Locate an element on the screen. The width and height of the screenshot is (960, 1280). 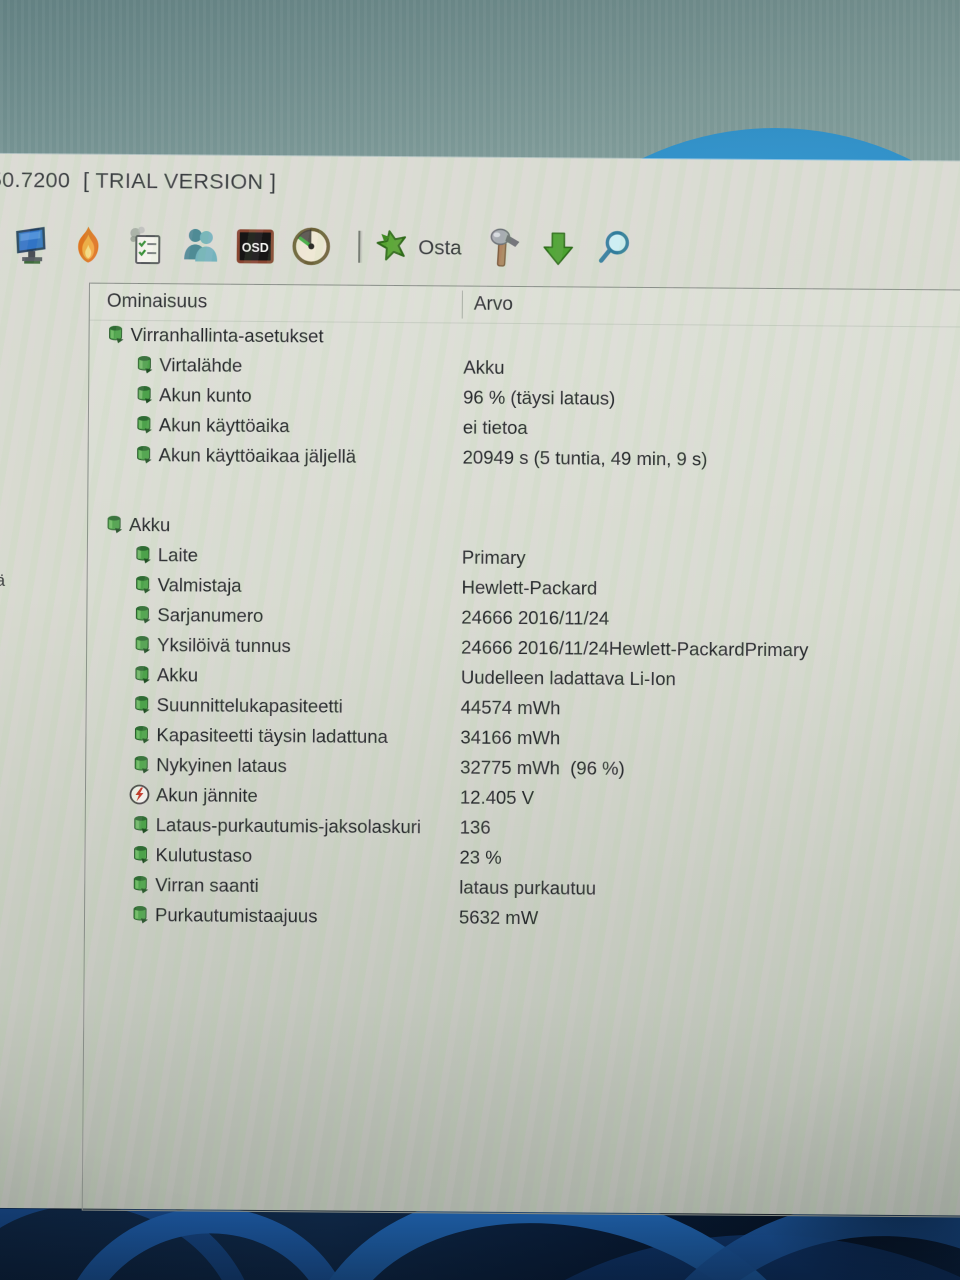
row-label: Purkautumistaajuus is located at coordinates (236, 915).